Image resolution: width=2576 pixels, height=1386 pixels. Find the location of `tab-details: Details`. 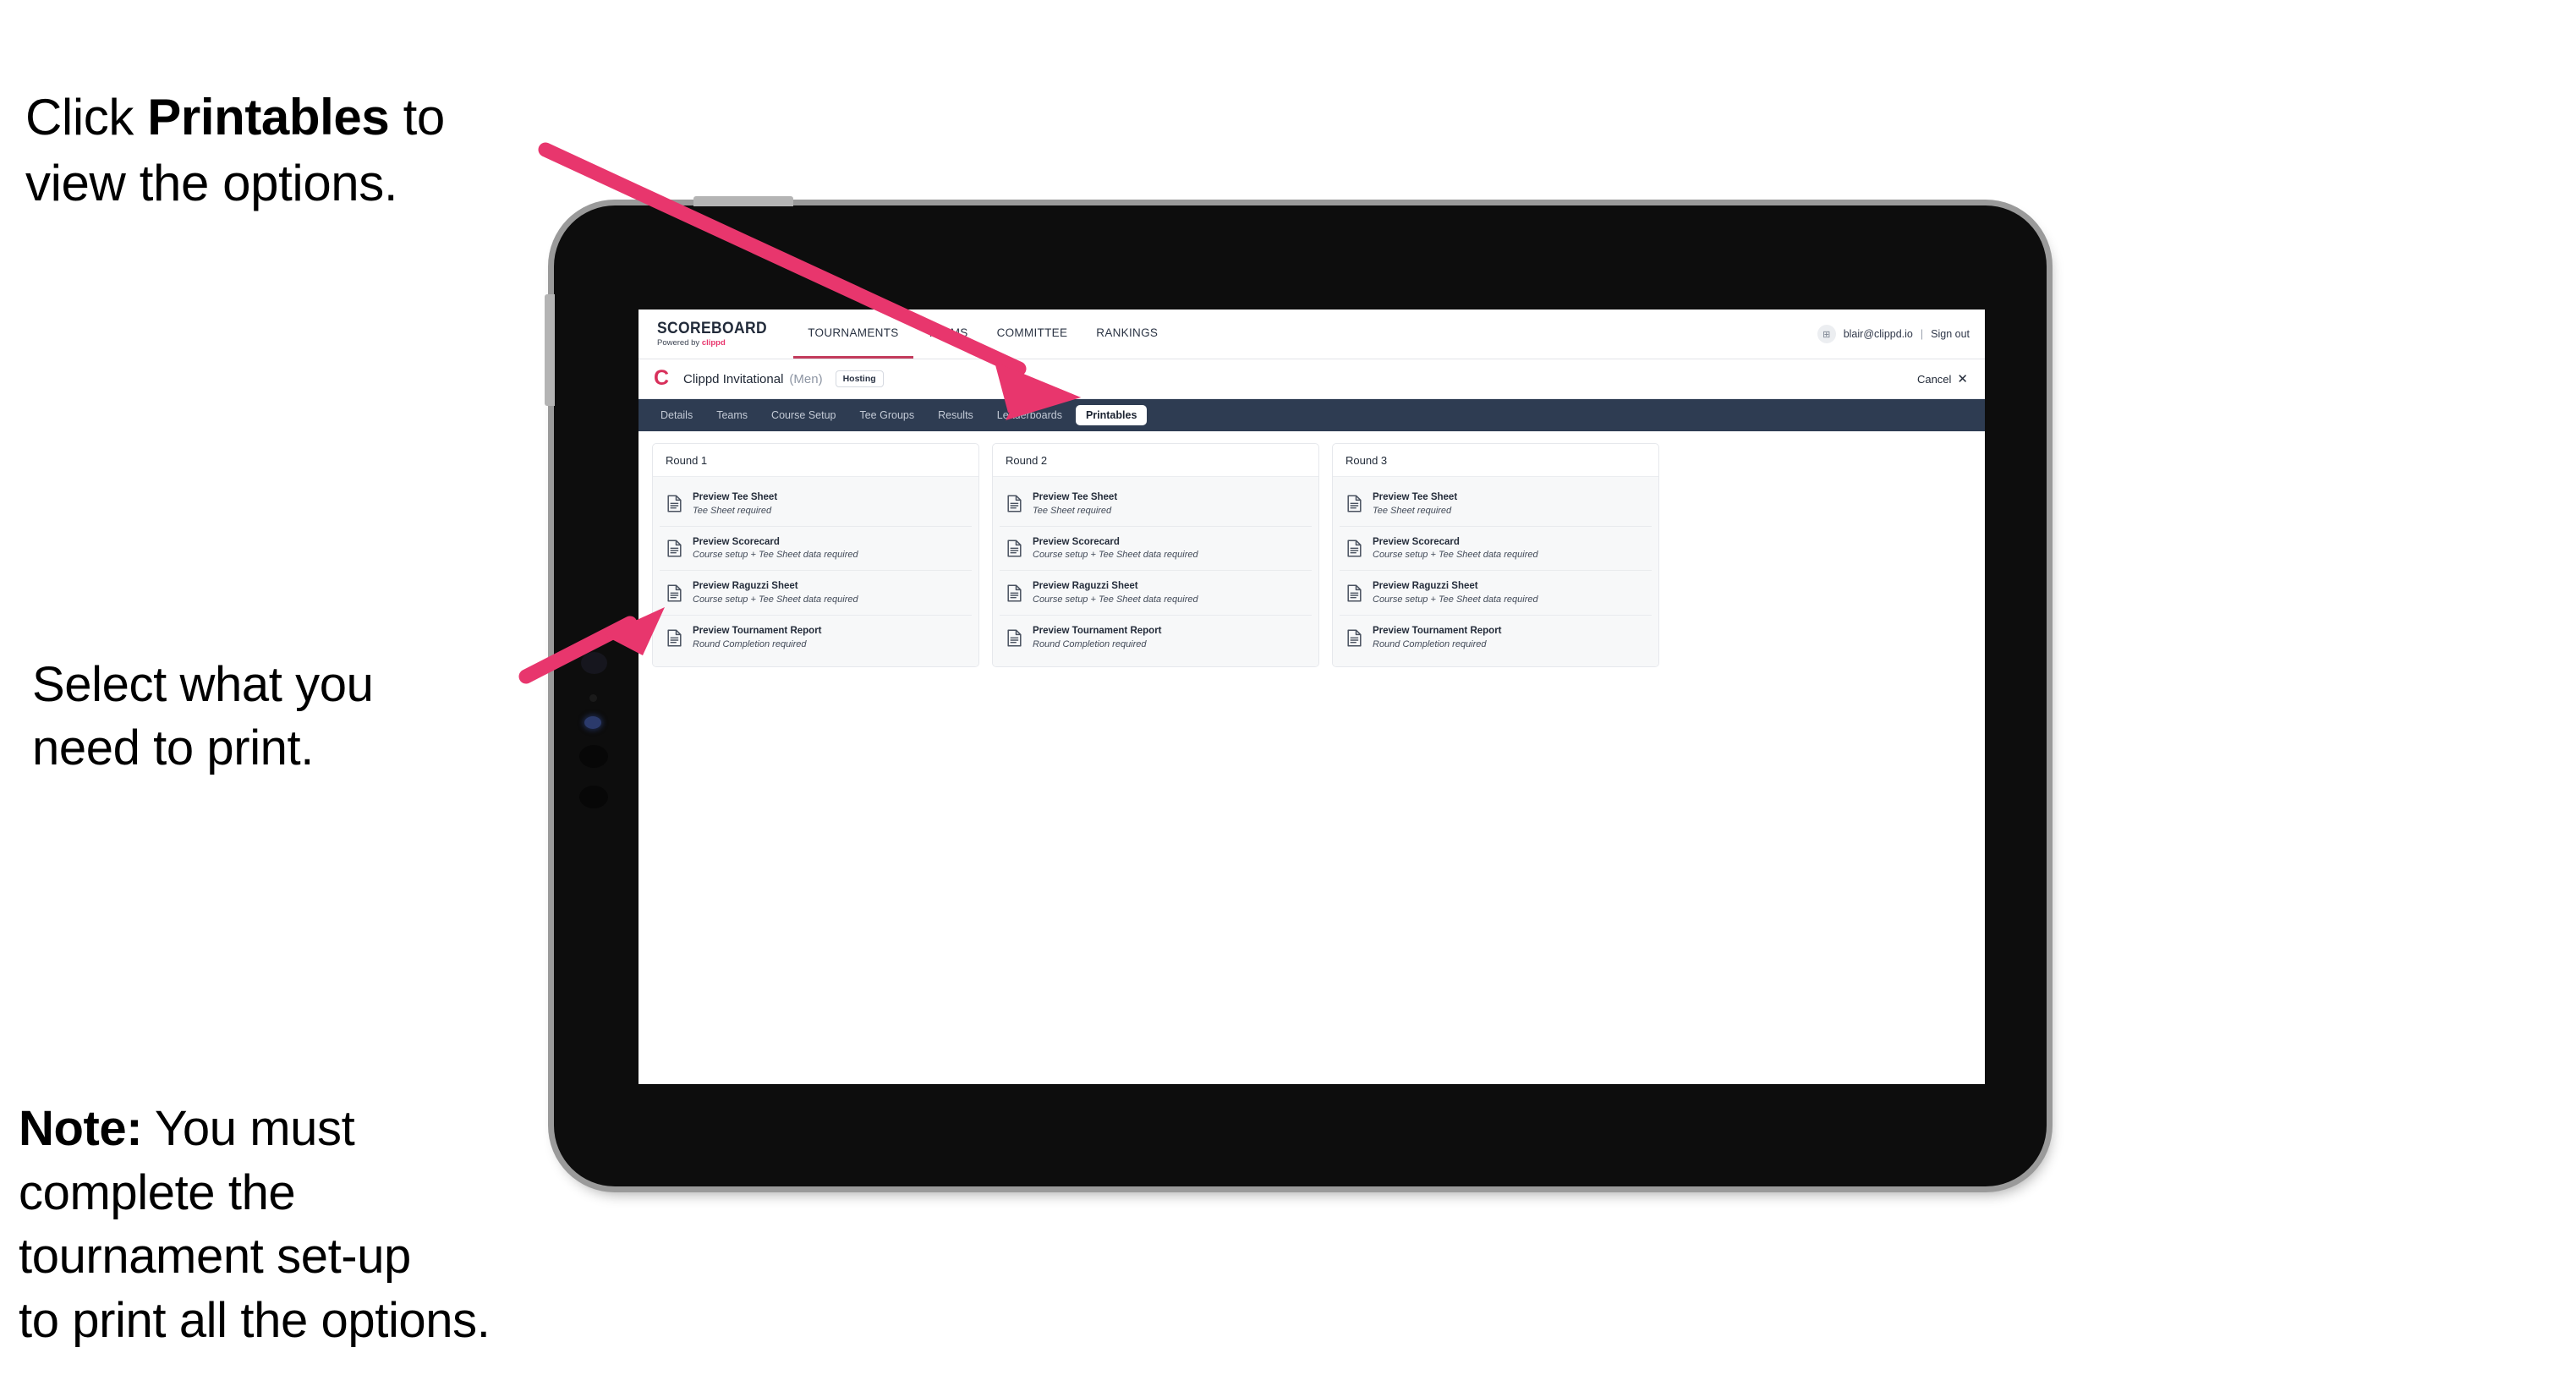

tab-details: Details is located at coordinates (676, 416).